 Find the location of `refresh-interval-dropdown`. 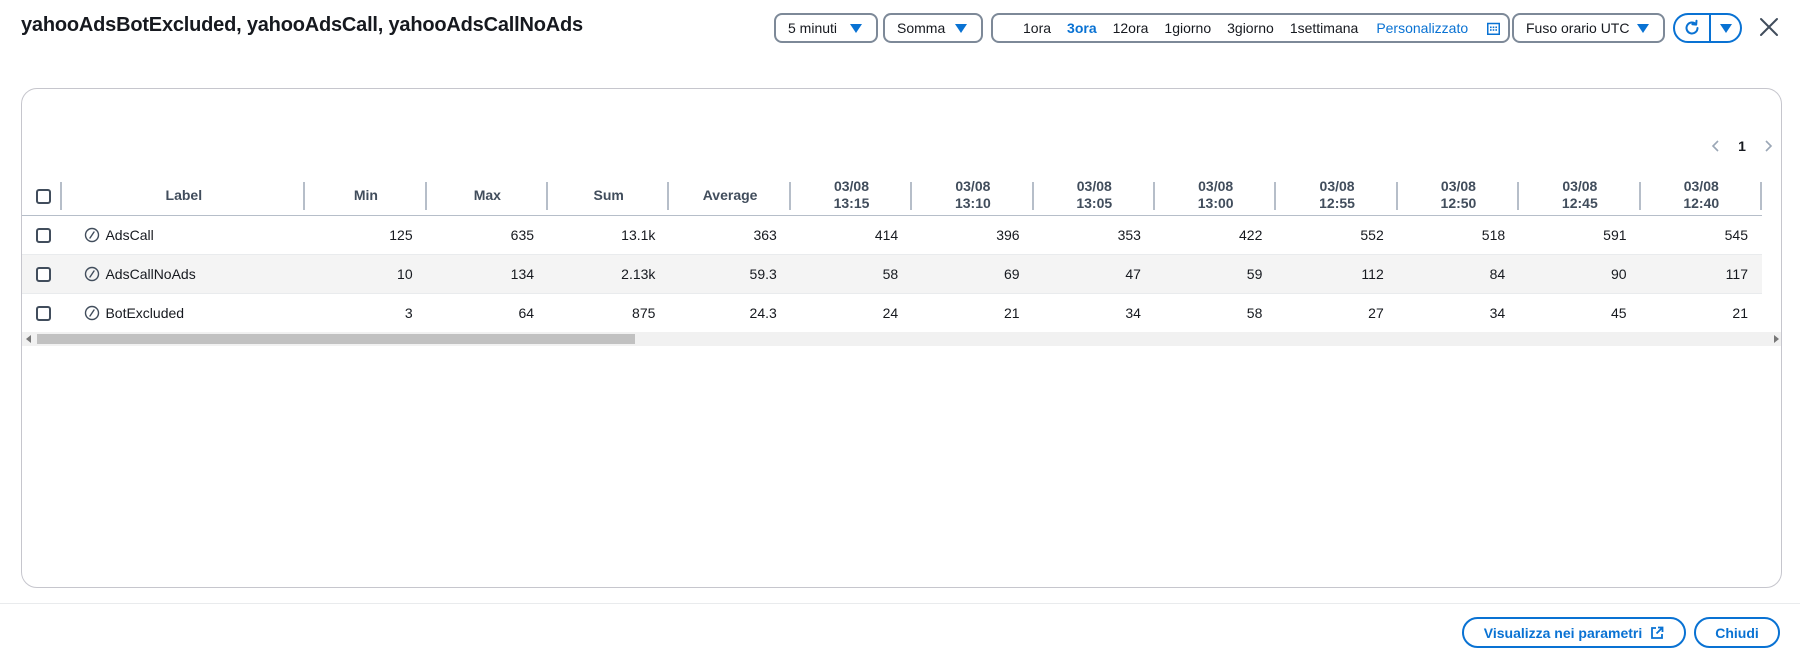

refresh-interval-dropdown is located at coordinates (1725, 28).